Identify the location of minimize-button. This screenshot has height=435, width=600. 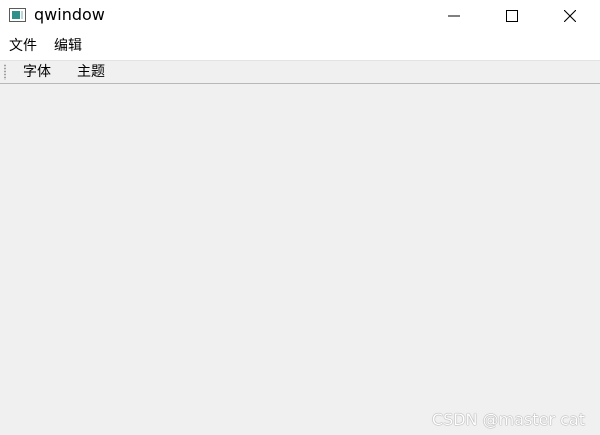
(454, 16).